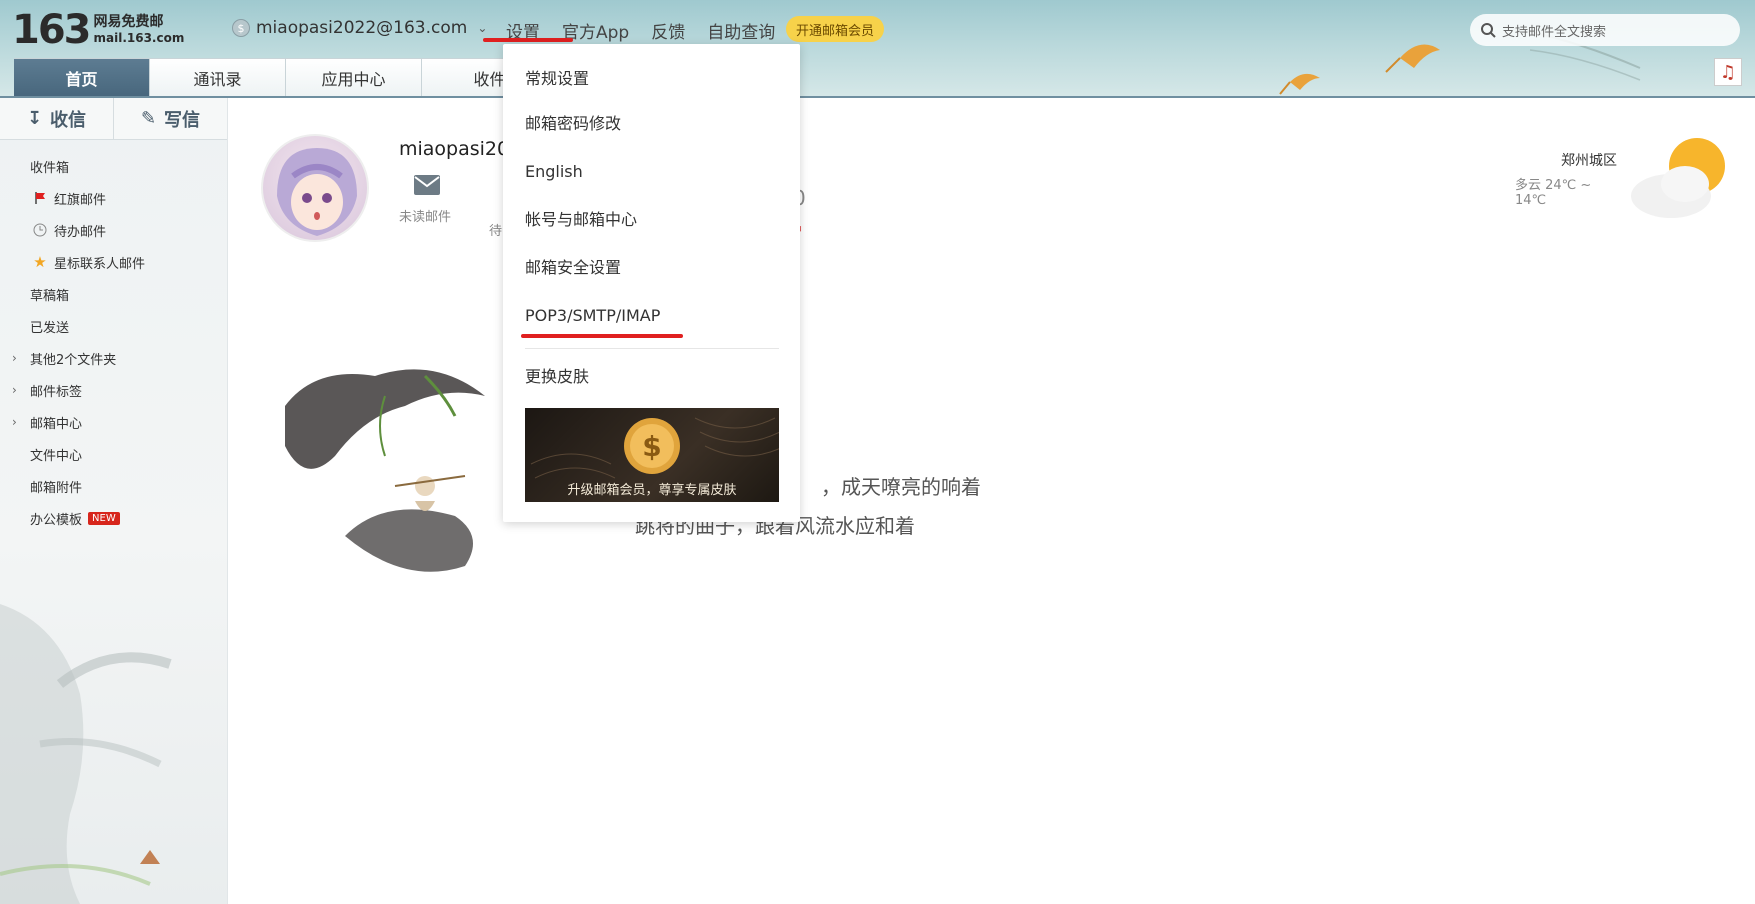 This screenshot has height=904, width=1755. Describe the element at coordinates (128, 22) in the screenshot. I see `logo-title: 网易免费邮` at that location.